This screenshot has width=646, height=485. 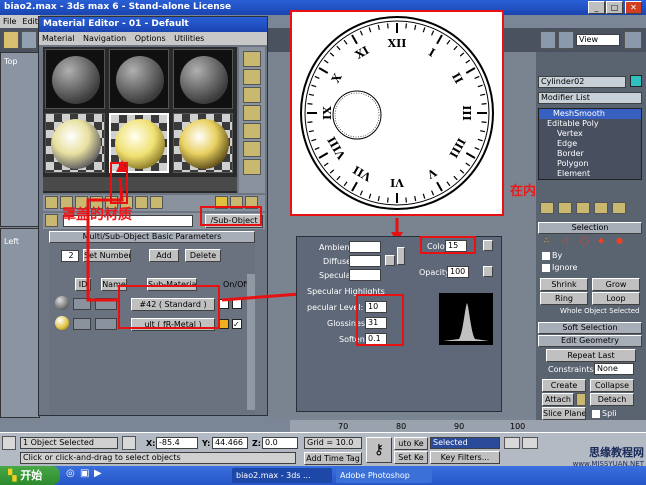 What do you see at coordinates (582, 82) in the screenshot?
I see `object-name-field: Cylinder02` at bounding box center [582, 82].